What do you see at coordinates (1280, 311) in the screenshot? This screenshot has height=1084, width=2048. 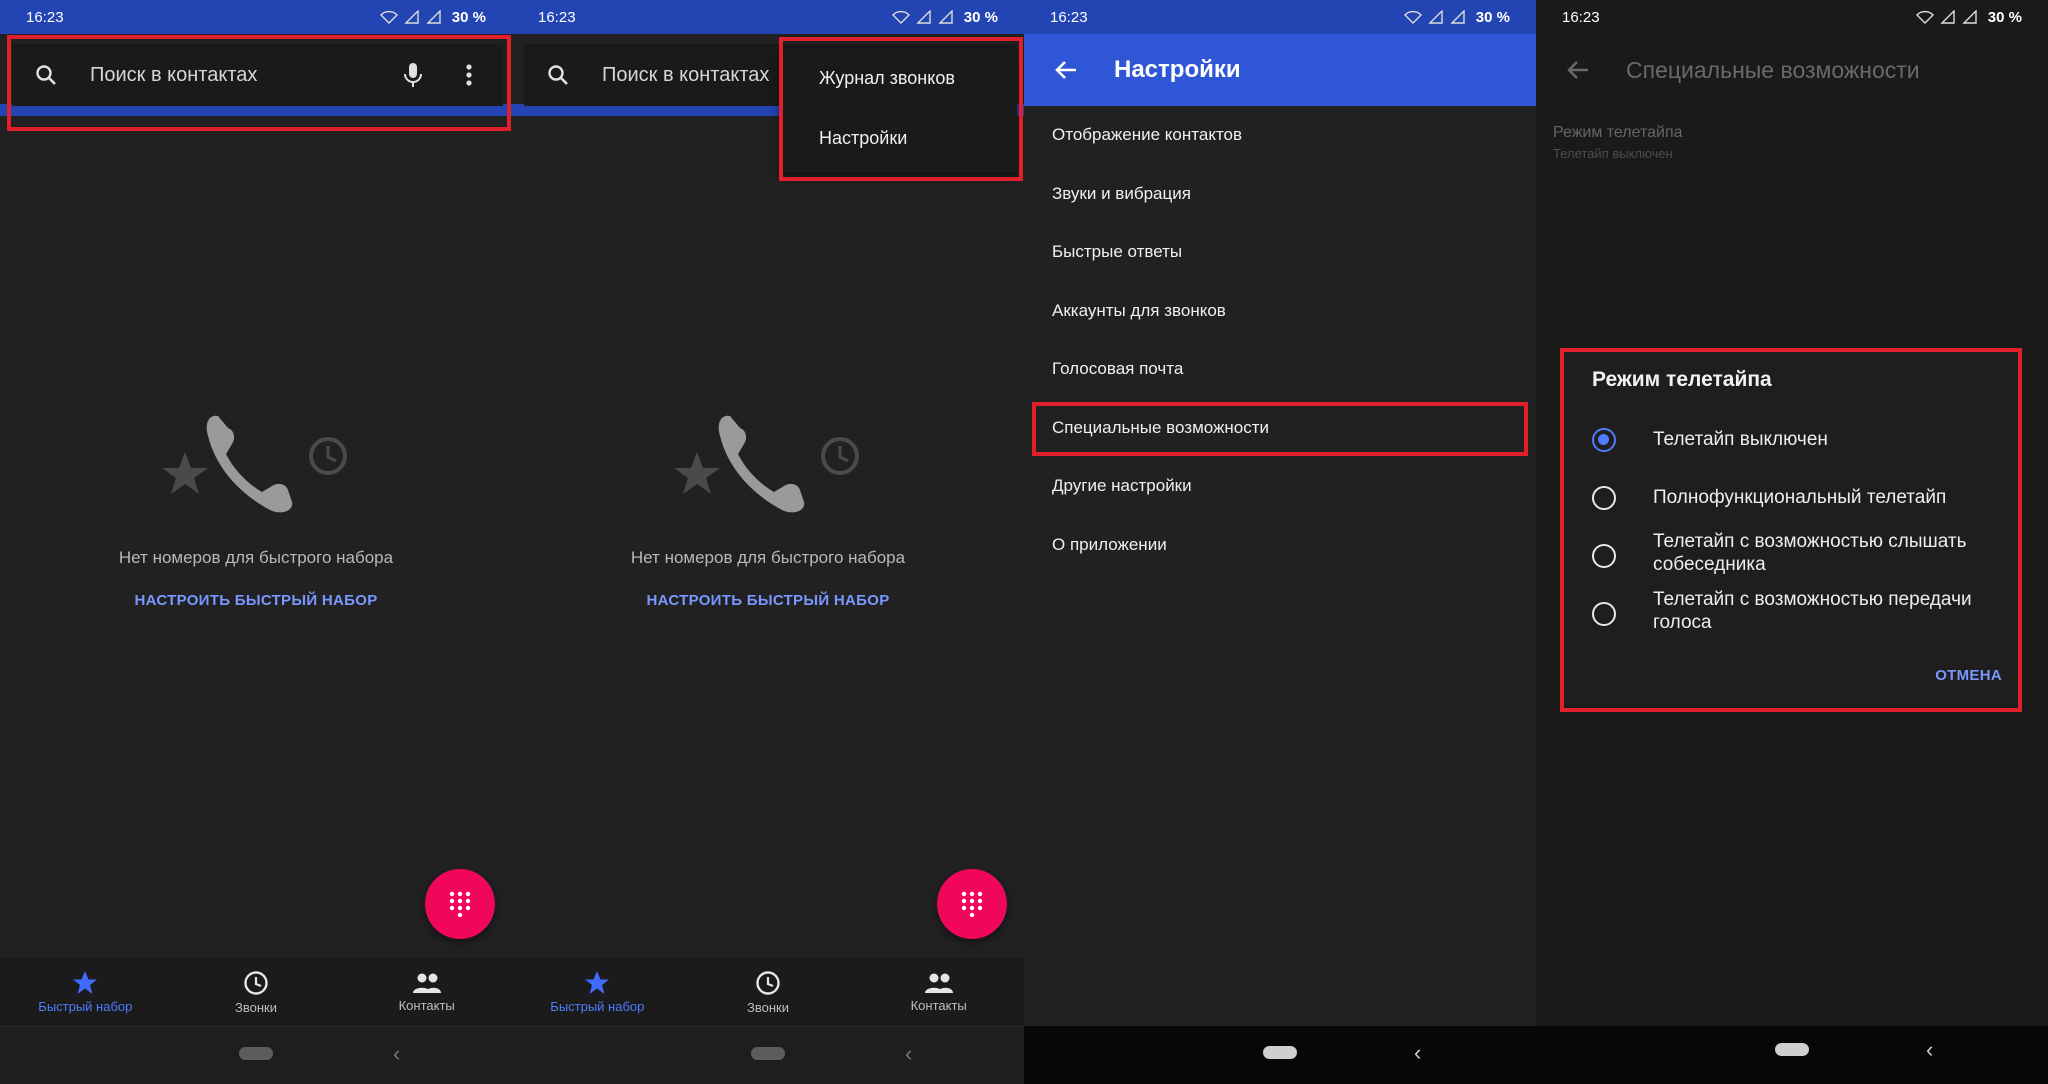 I see `settings-item-calling-accounts: Аккаунты для звонков` at bounding box center [1280, 311].